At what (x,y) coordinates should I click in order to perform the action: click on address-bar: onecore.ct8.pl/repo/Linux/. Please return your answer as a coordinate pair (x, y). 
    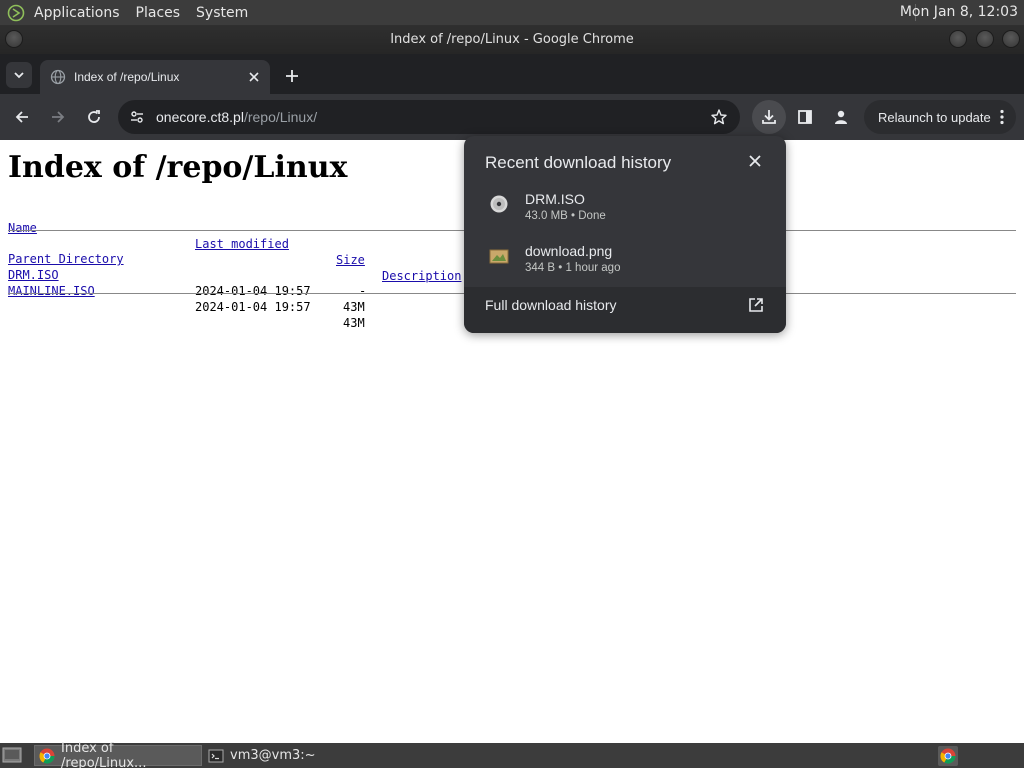
    Looking at the image, I should click on (429, 117).